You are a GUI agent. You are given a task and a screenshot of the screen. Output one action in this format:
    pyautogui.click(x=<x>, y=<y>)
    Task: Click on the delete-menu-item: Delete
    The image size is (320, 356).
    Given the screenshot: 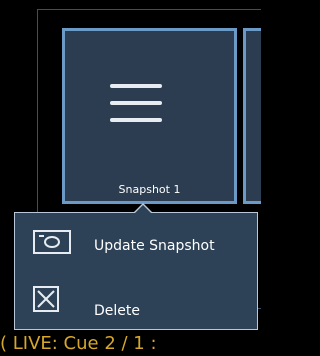 What is the action you would take?
    pyautogui.click(x=136, y=312)
    